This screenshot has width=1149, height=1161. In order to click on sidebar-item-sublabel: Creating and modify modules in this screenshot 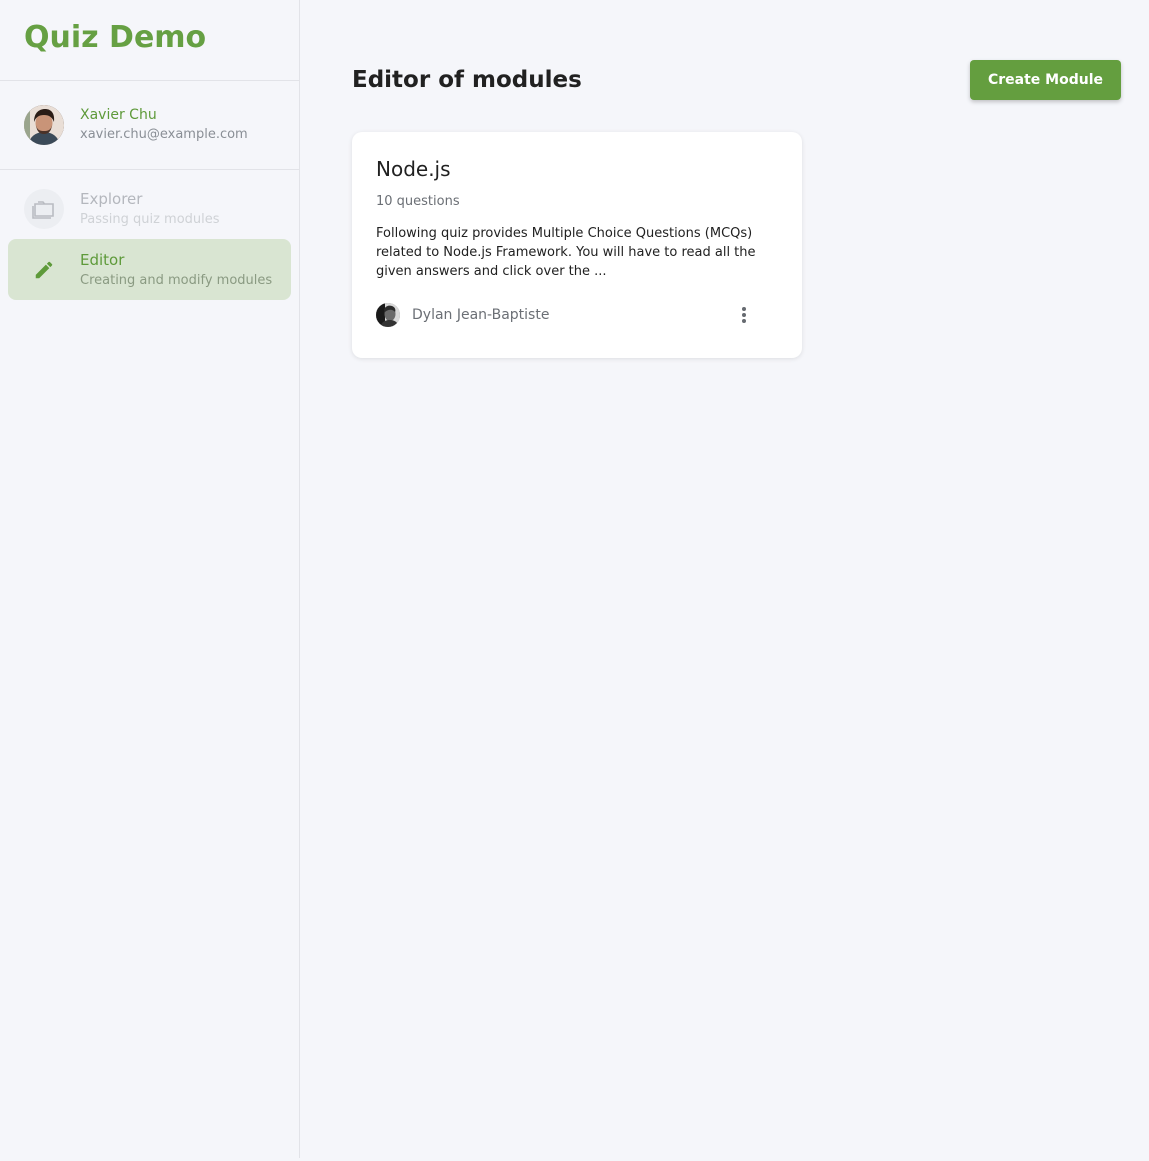, I will do `click(176, 280)`.